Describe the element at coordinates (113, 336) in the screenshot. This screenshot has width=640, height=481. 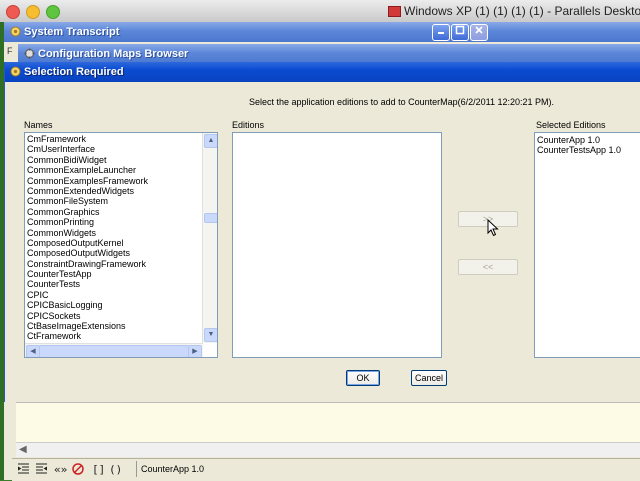
I see `list-item: CtFramework` at that location.